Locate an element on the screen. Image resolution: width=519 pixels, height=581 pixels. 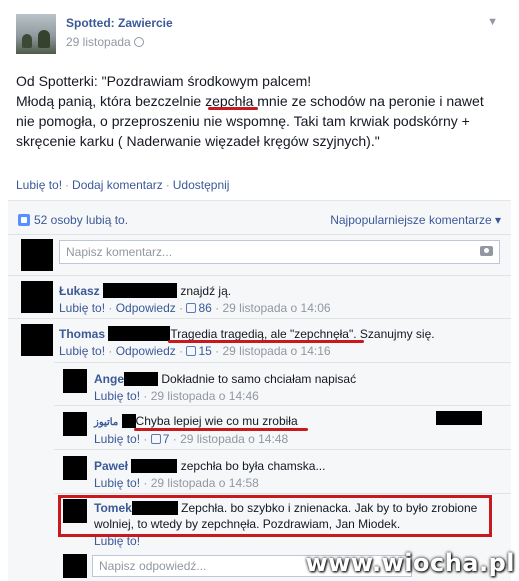
camera-icon is located at coordinates (486, 251).